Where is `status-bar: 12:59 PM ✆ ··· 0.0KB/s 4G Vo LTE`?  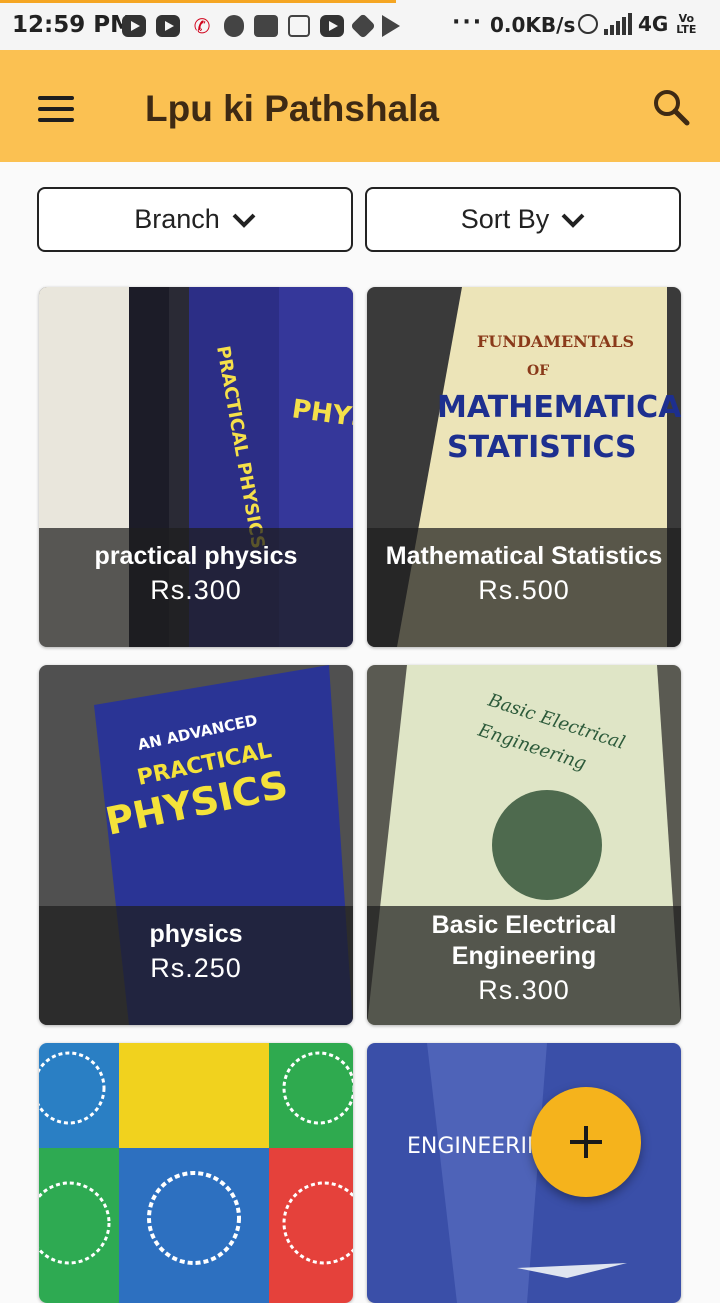 status-bar: 12:59 PM ✆ ··· 0.0KB/s 4G Vo LTE is located at coordinates (360, 25).